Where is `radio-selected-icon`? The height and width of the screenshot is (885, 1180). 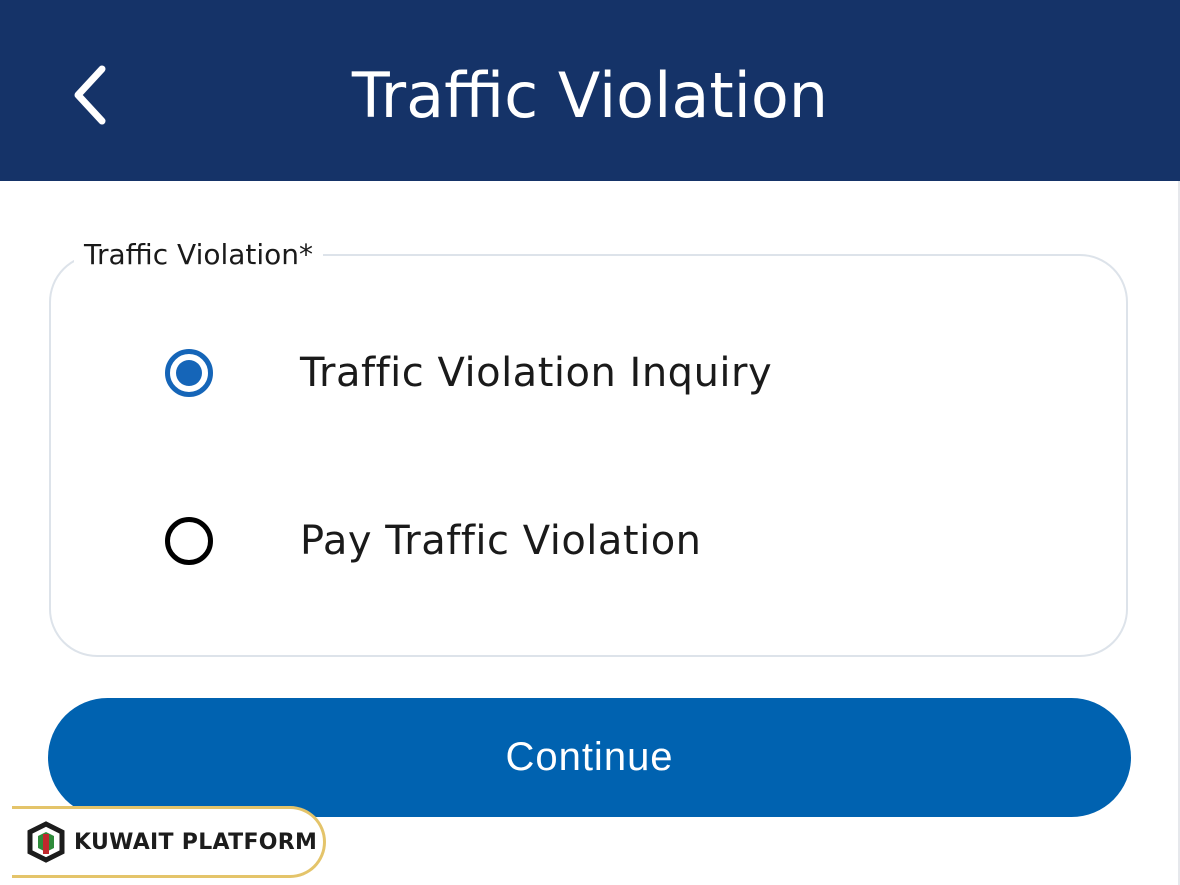
radio-selected-icon is located at coordinates (189, 373).